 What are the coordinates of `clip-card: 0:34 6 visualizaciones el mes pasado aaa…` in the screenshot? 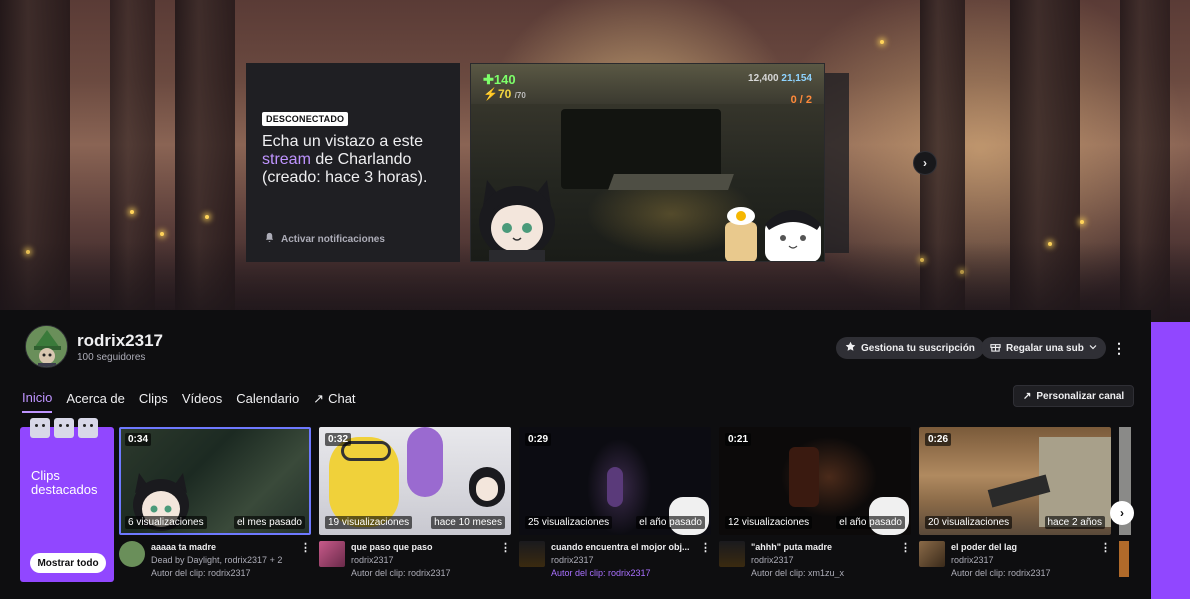 It's located at (215, 509).